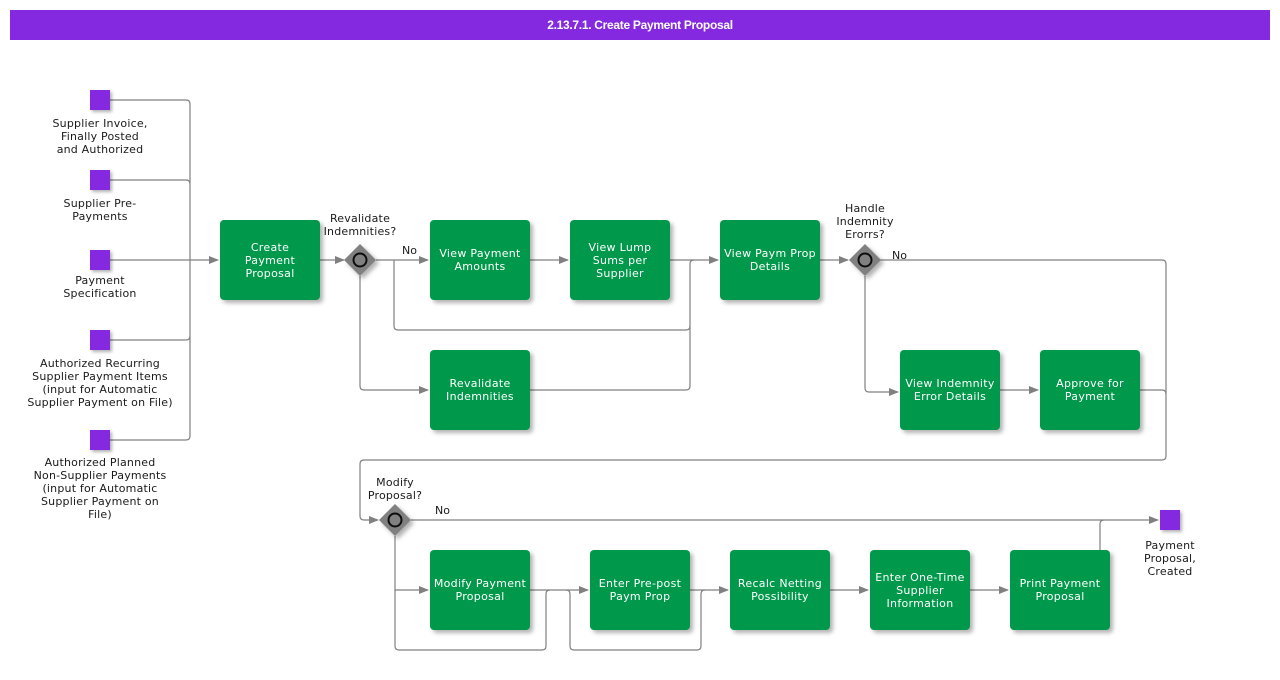 The width and height of the screenshot is (1280, 680). Describe the element at coordinates (411, 565) in the screenshot. I see `flow-gw3-yes` at that location.